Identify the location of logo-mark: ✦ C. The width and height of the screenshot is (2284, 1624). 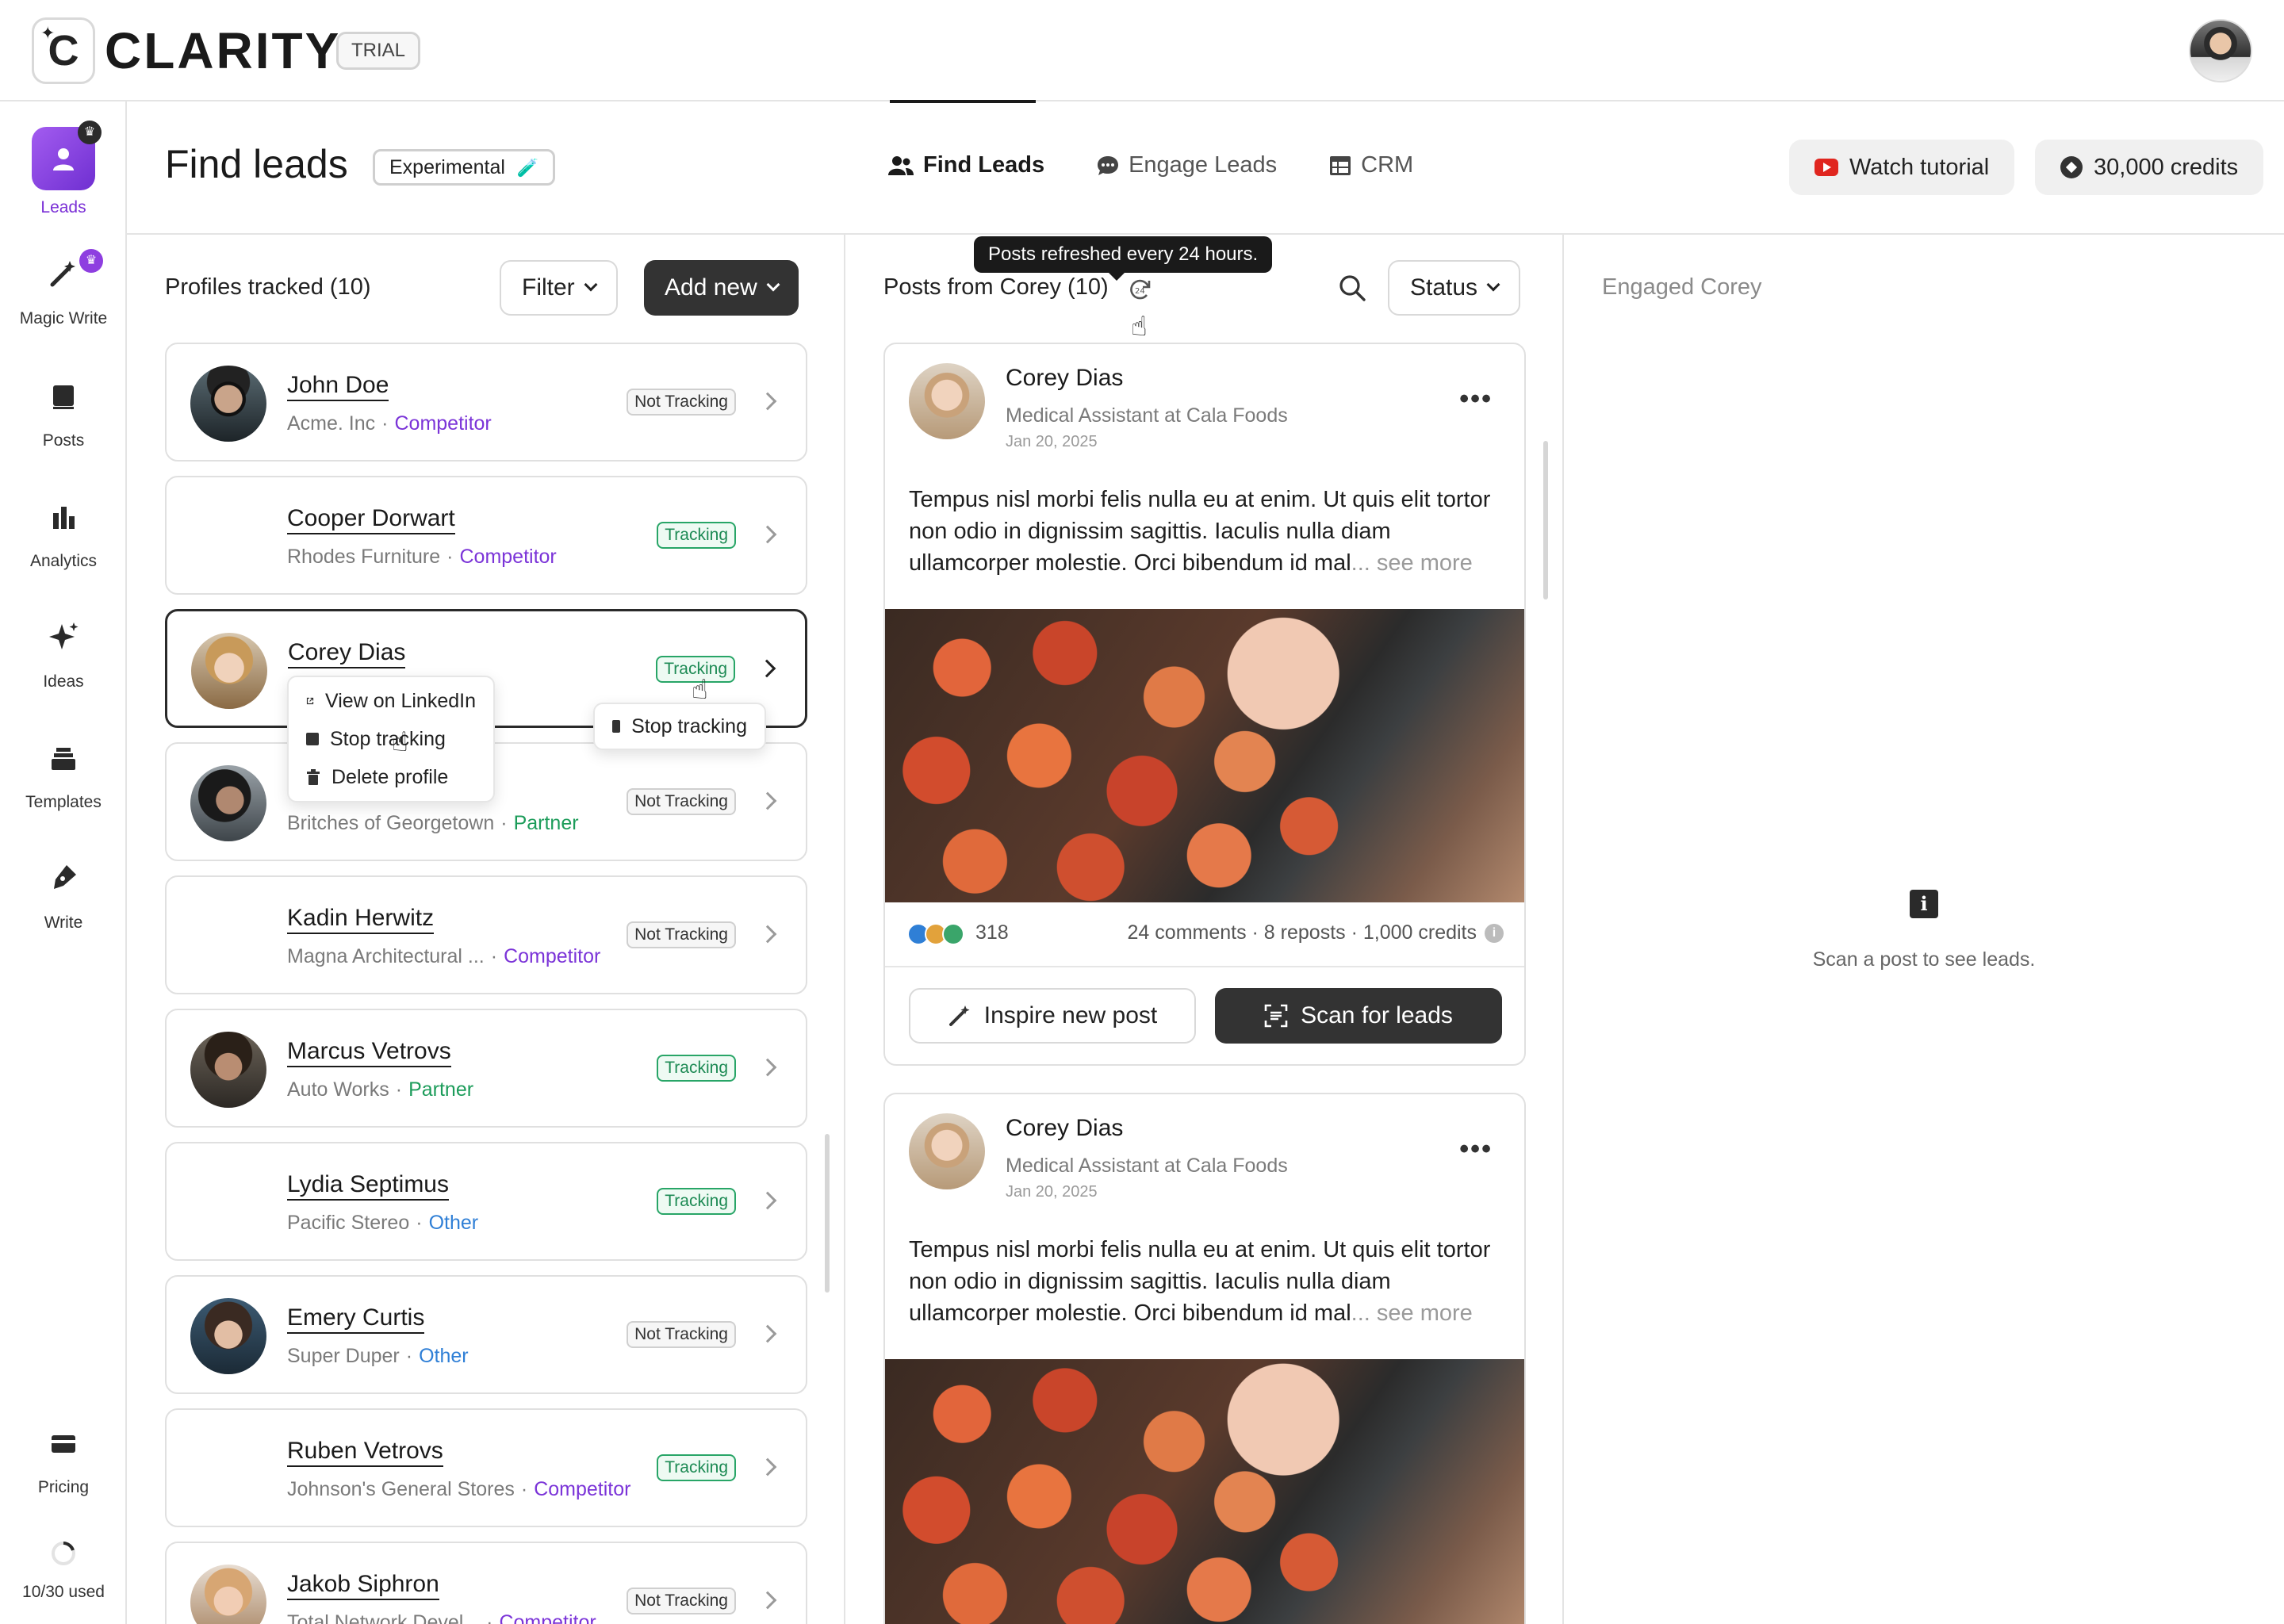
(63, 50).